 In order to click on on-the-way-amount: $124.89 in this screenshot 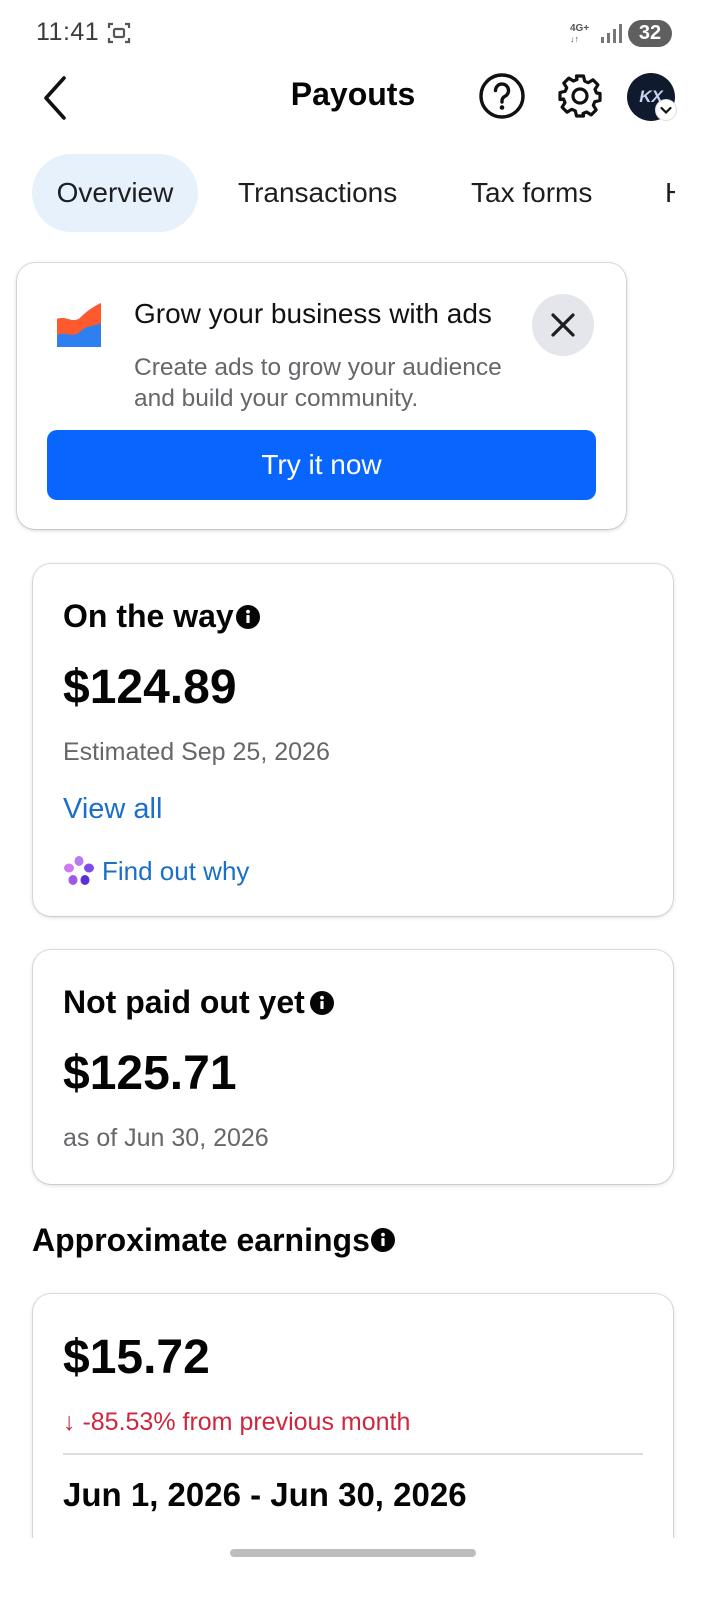, I will do `click(150, 687)`.